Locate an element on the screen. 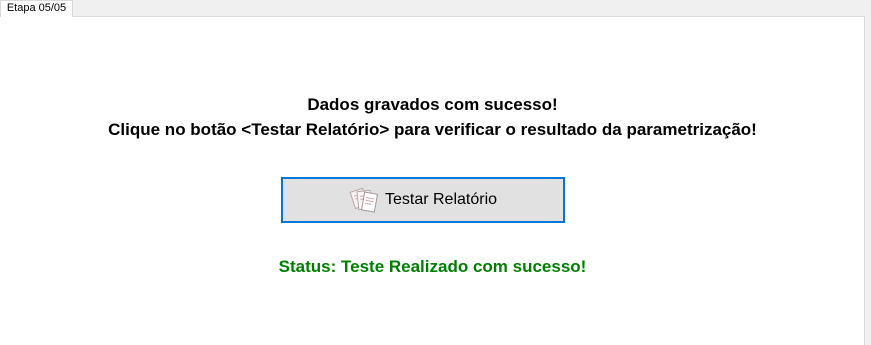  documents-icon is located at coordinates (364, 200).